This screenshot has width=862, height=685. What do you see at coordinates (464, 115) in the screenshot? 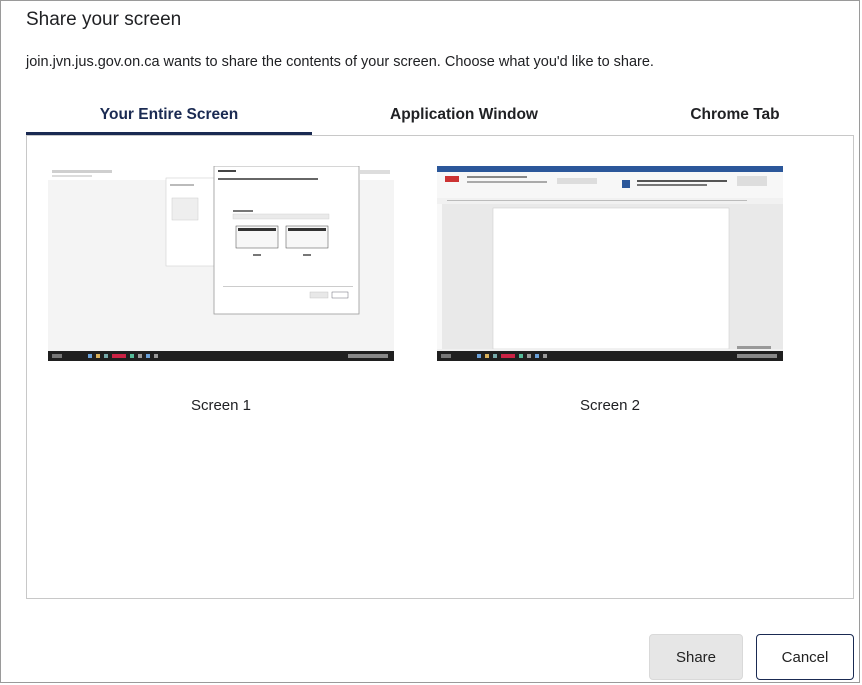
I see `tab-application-window: Application Window` at bounding box center [464, 115].